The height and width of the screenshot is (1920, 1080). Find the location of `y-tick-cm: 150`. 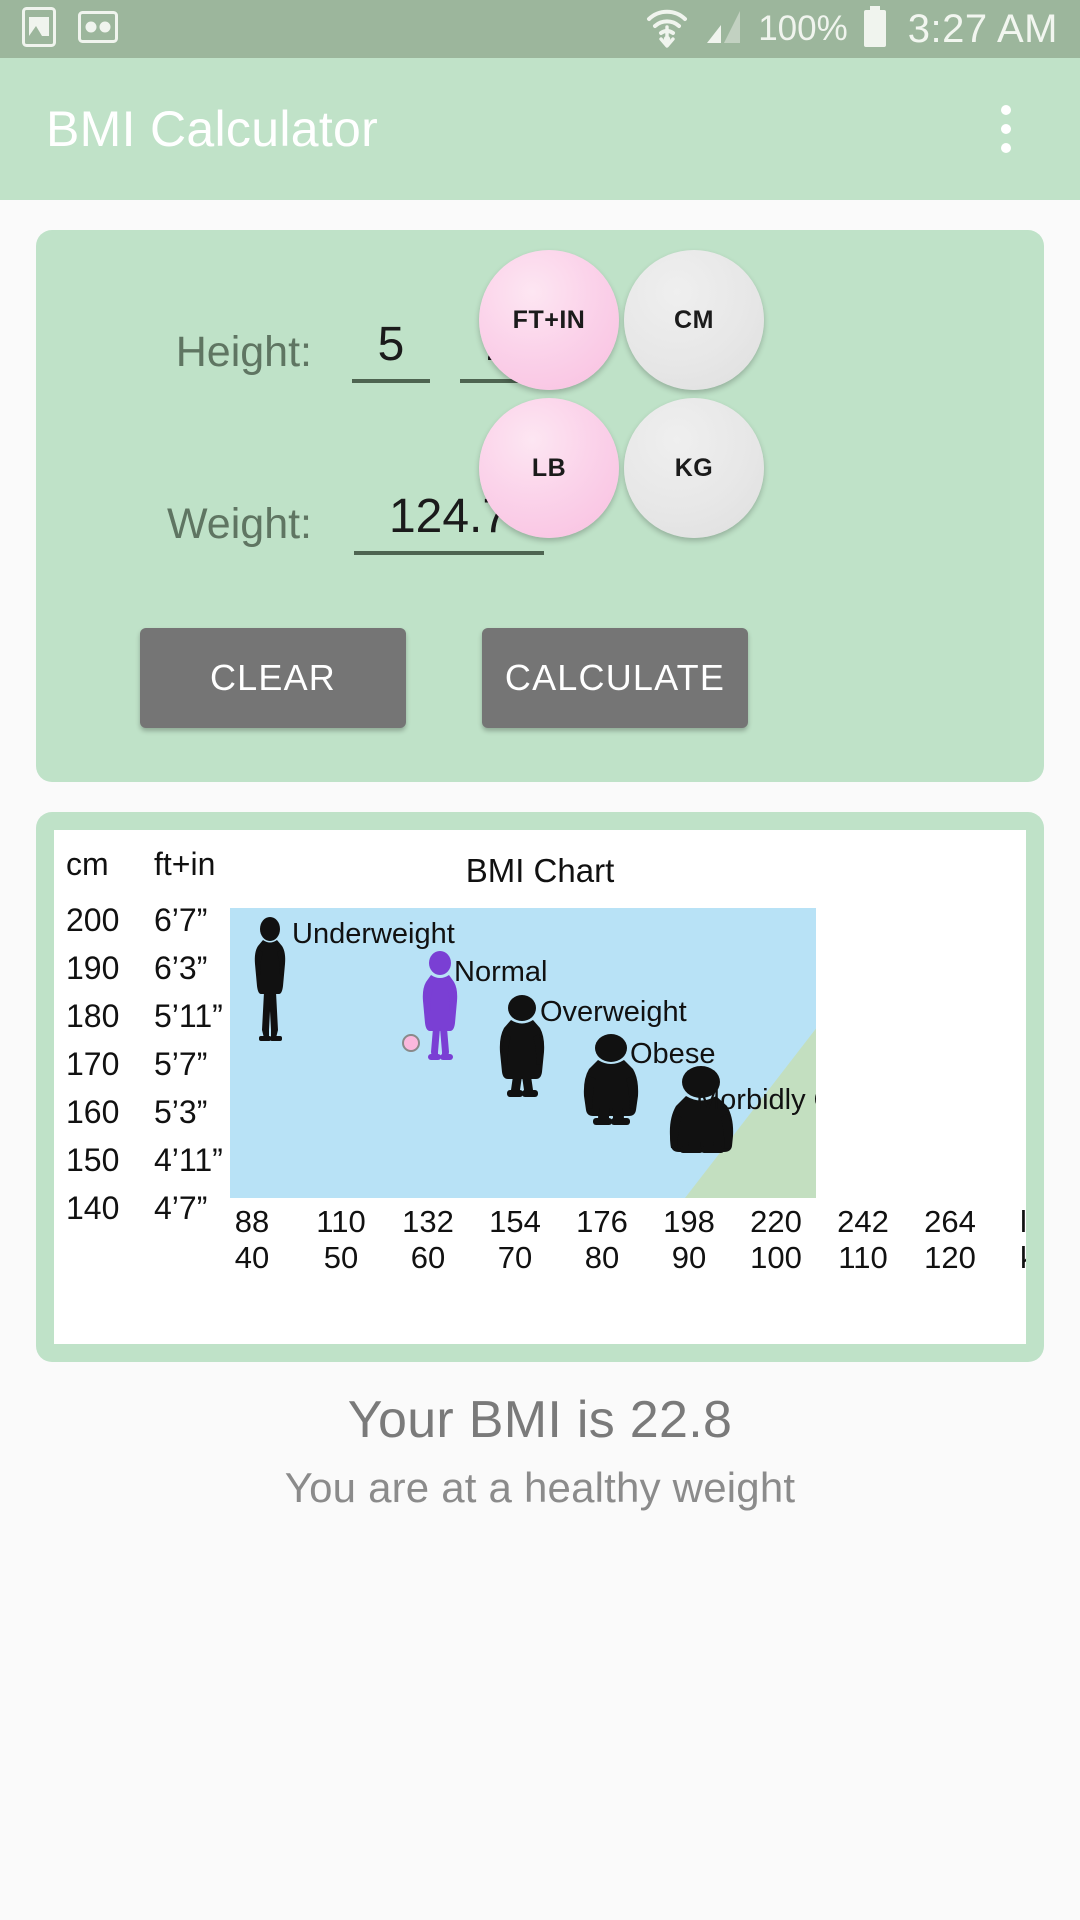

y-tick-cm: 150 is located at coordinates (93, 1160).